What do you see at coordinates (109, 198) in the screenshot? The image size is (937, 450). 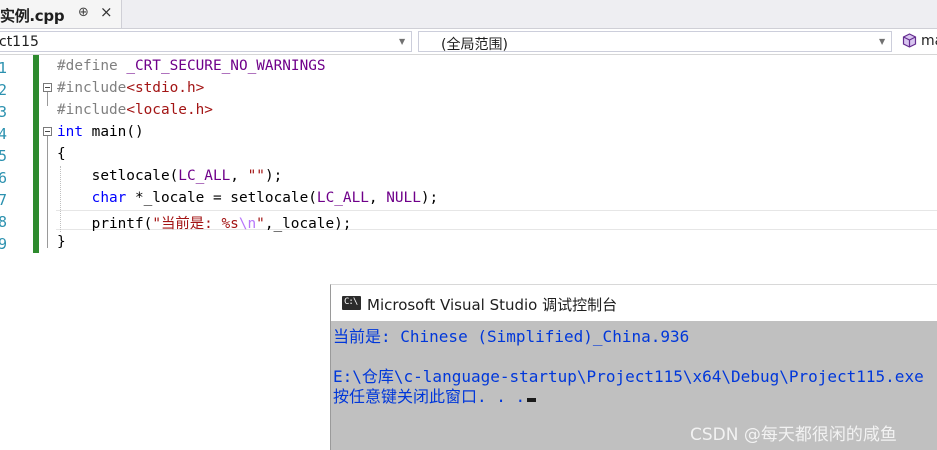 I see `code-token: char` at bounding box center [109, 198].